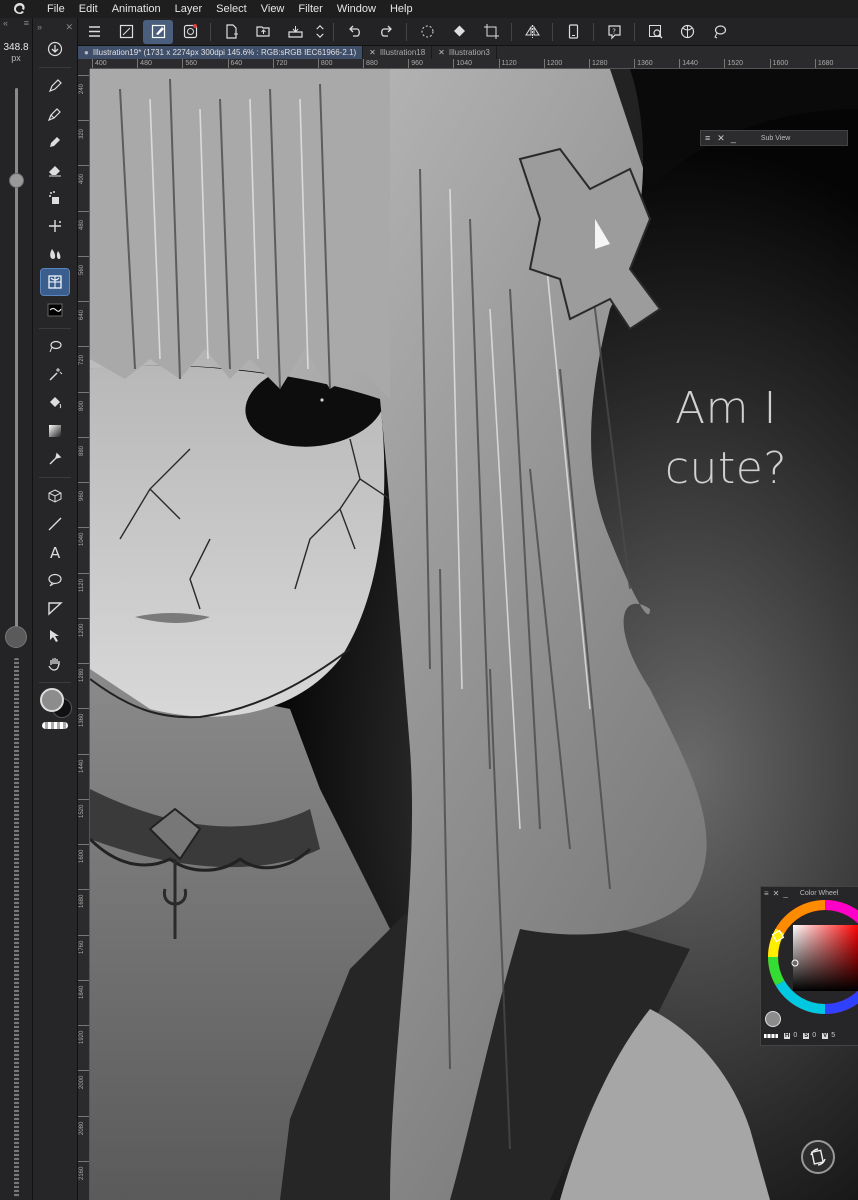 Image resolution: width=858 pixels, height=1200 pixels. I want to click on companion-icon, so click(190, 32).